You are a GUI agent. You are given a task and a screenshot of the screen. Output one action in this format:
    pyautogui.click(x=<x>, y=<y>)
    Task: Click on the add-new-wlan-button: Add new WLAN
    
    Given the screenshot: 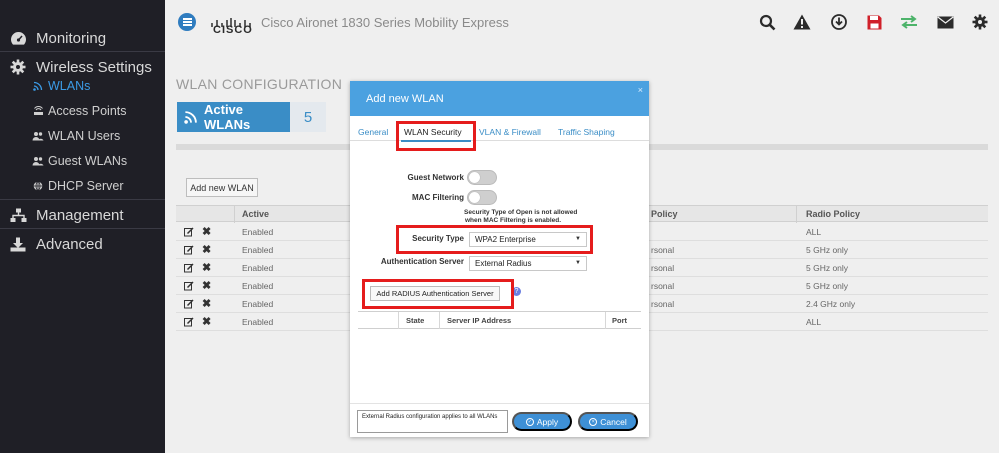 What is the action you would take?
    pyautogui.click(x=222, y=187)
    